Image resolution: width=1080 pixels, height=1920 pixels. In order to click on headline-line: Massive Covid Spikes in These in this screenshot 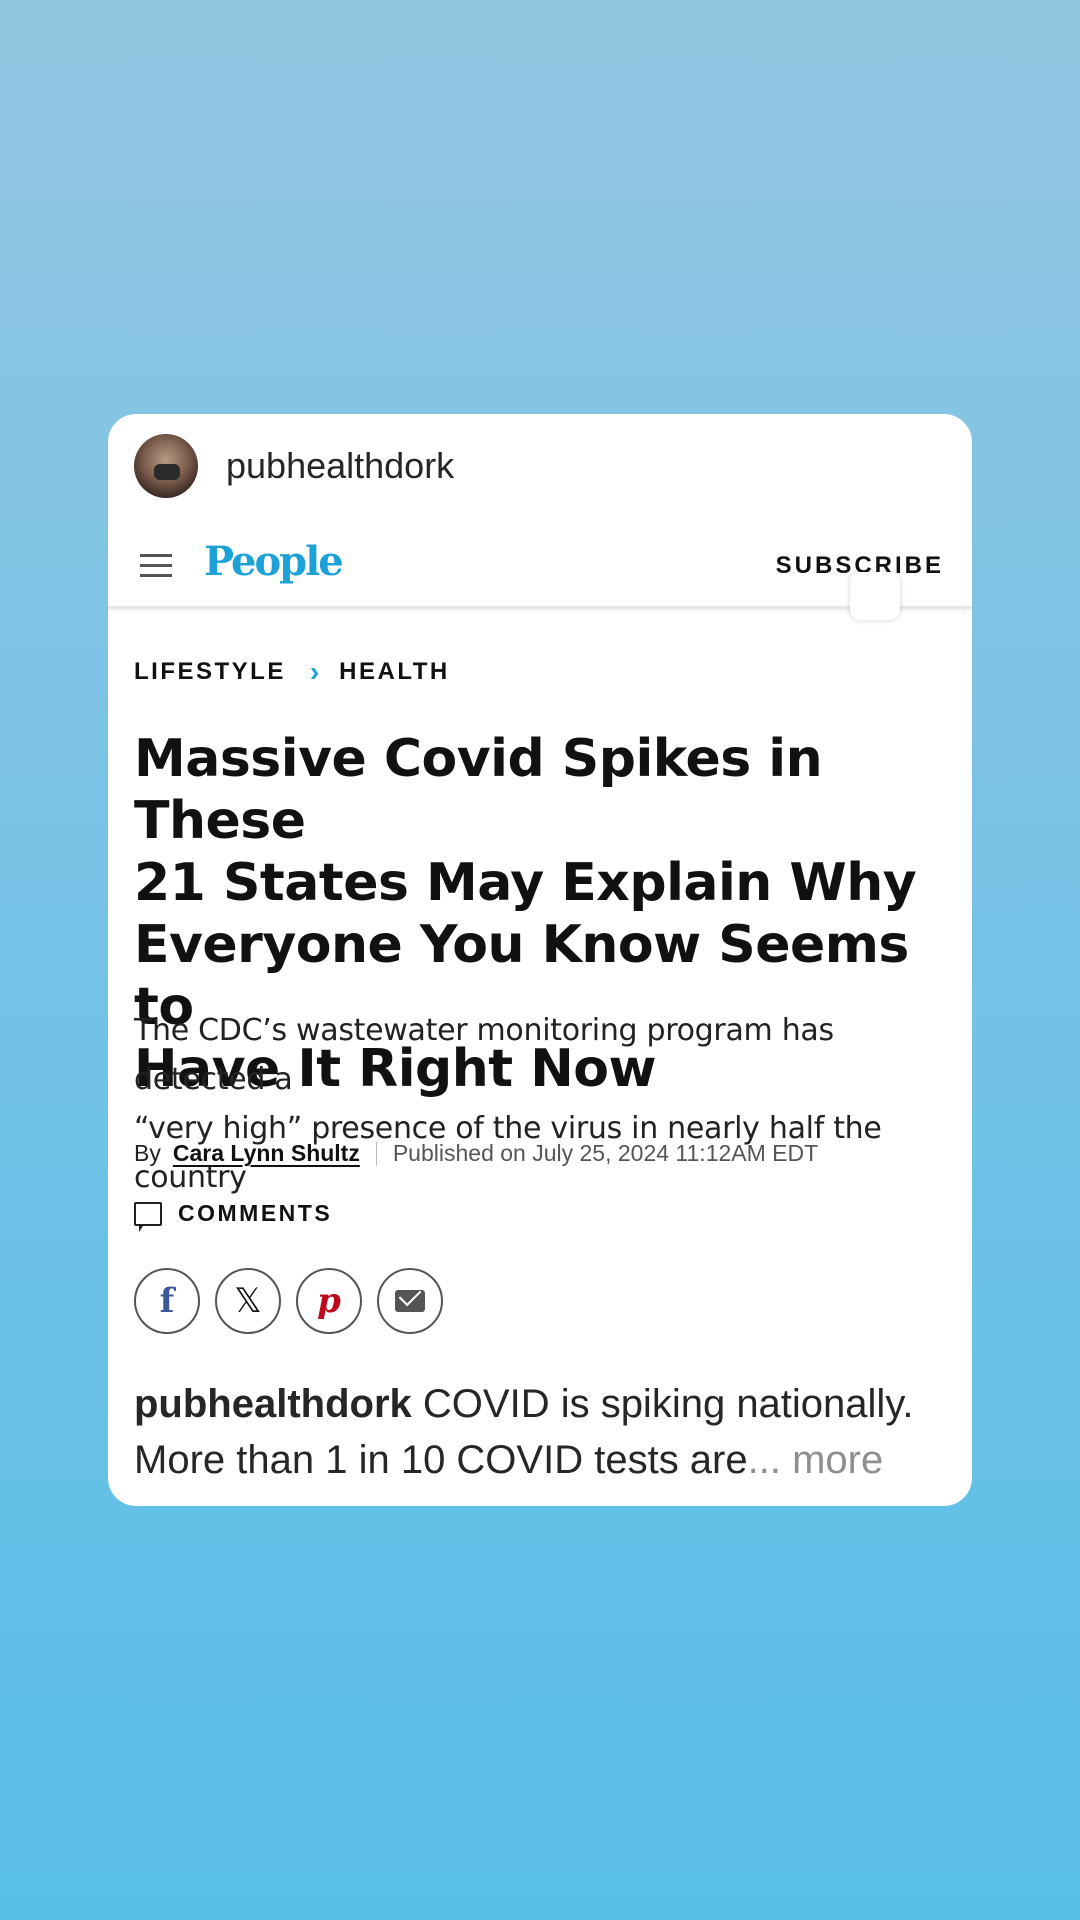, I will do `click(478, 790)`.